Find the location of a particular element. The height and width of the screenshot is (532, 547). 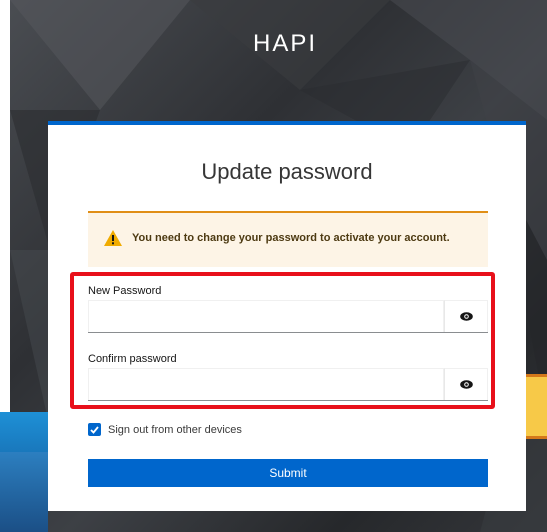

show-new-password-button is located at coordinates (466, 316).